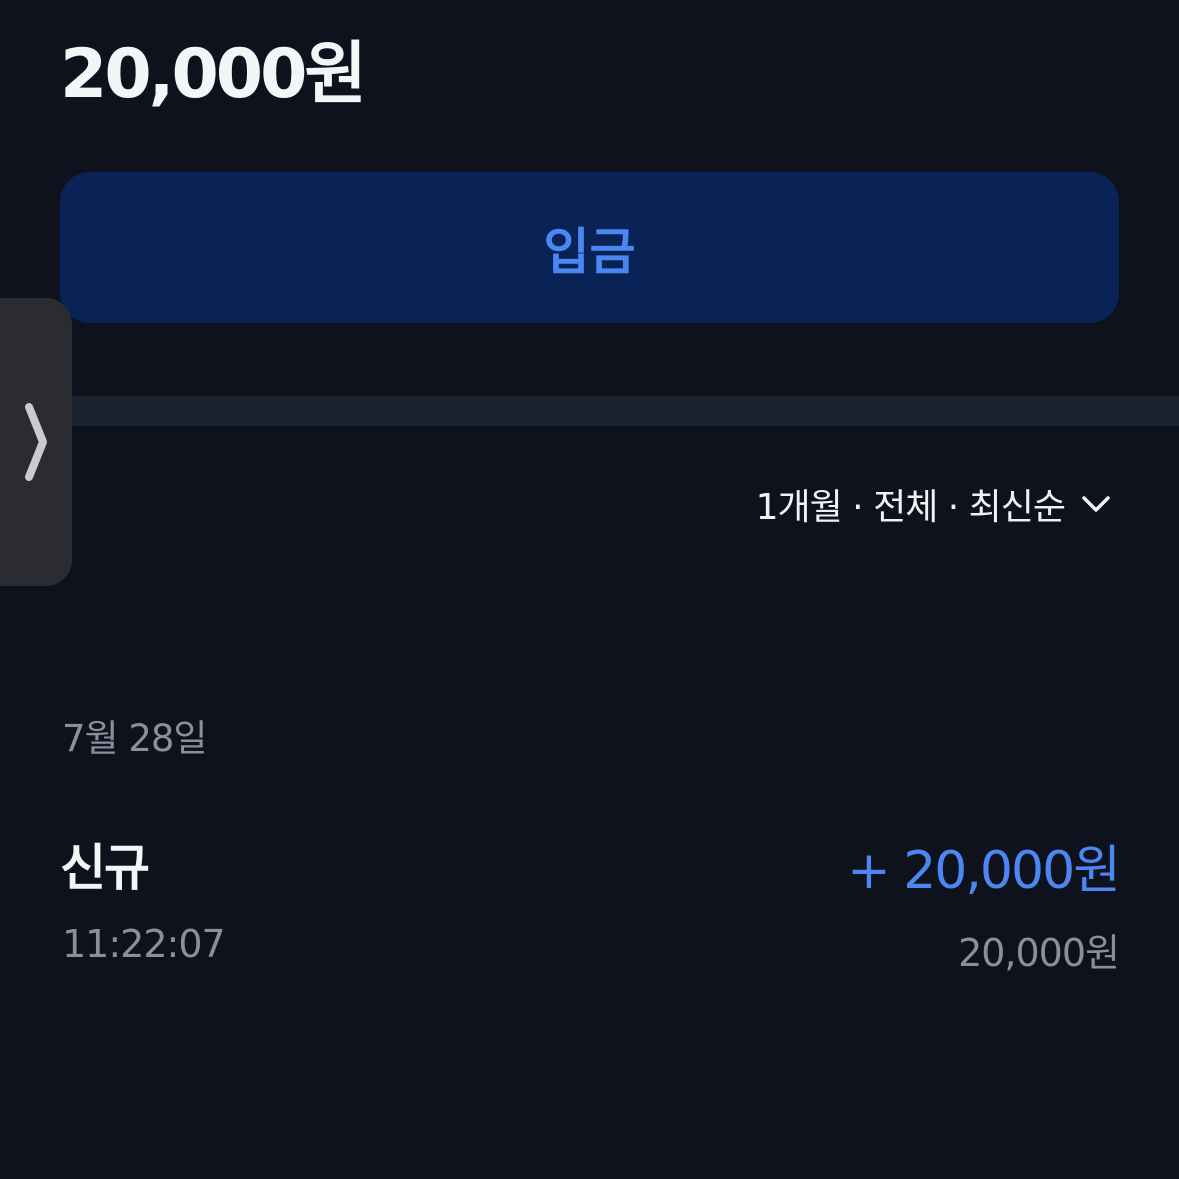 The height and width of the screenshot is (1179, 1179). Describe the element at coordinates (984, 871) in the screenshot. I see `transaction-amount: + 20,000원` at that location.